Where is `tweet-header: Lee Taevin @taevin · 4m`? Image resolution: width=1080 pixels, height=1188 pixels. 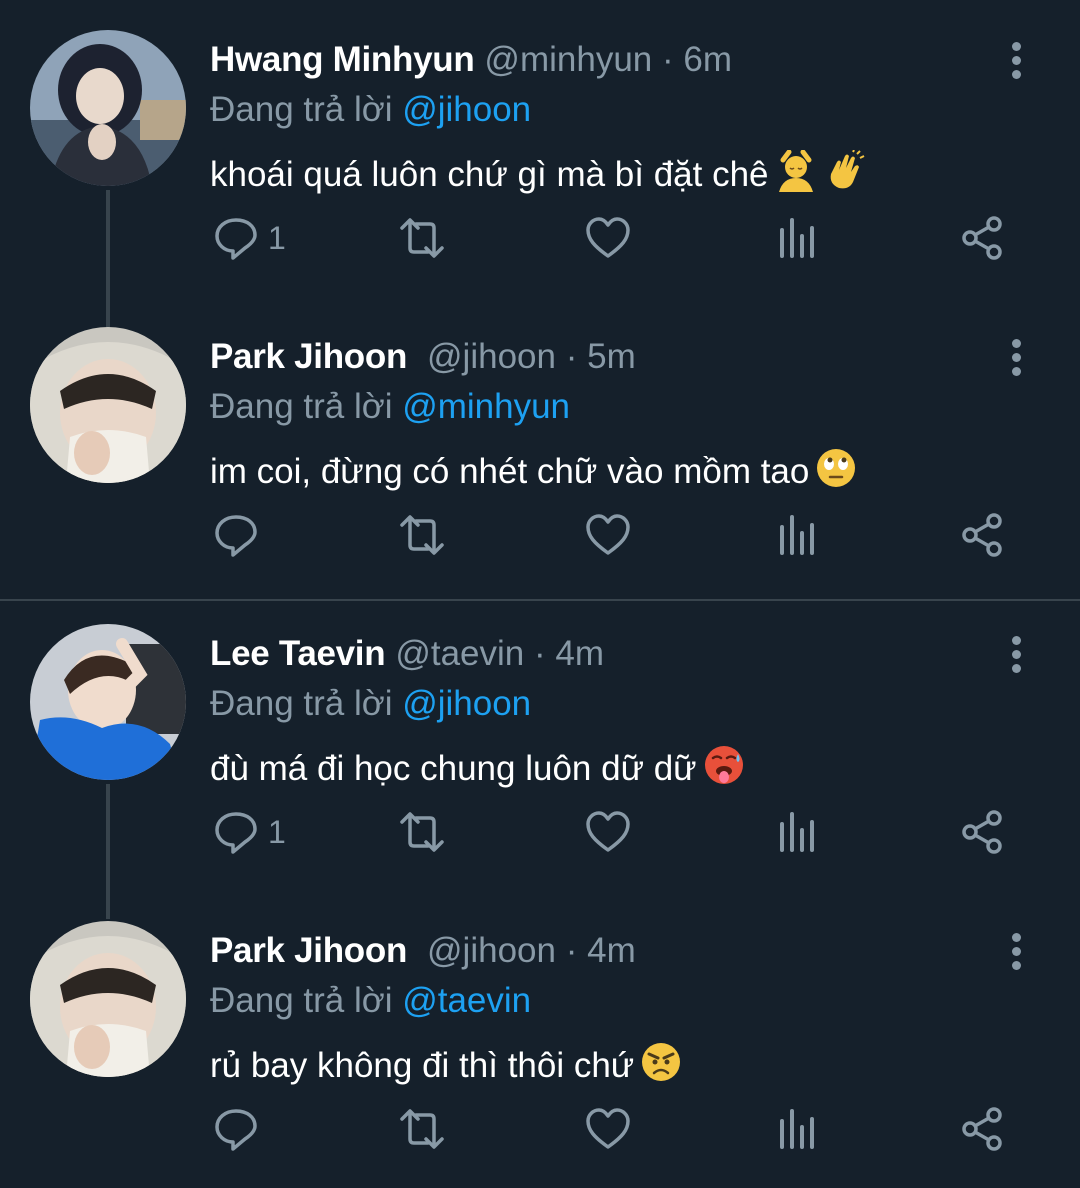
tweet-header: Lee Taevin @taevin · 4m is located at coordinates (407, 654).